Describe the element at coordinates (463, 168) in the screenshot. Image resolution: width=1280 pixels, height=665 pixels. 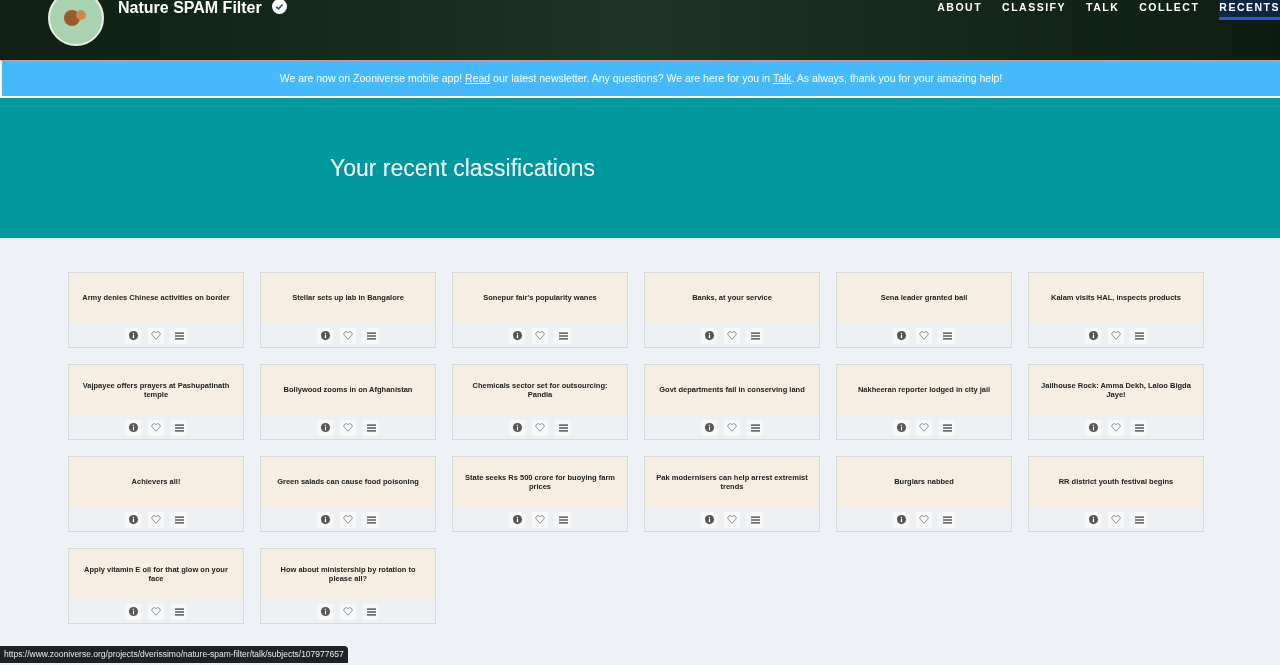
I see `page-heading: Your recent classifications` at that location.